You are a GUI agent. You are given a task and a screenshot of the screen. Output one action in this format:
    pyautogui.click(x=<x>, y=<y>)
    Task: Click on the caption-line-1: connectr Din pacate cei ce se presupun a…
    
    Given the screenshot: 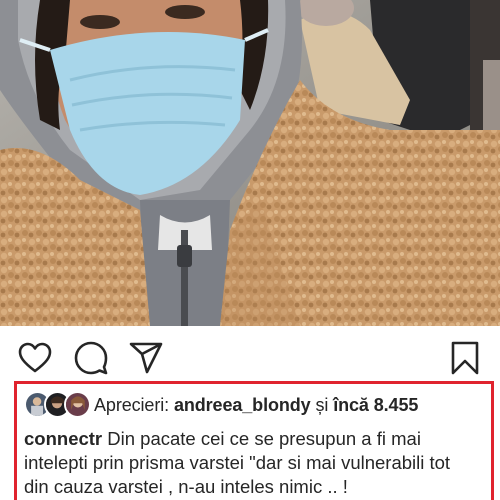 What is the action you would take?
    pyautogui.click(x=259, y=439)
    